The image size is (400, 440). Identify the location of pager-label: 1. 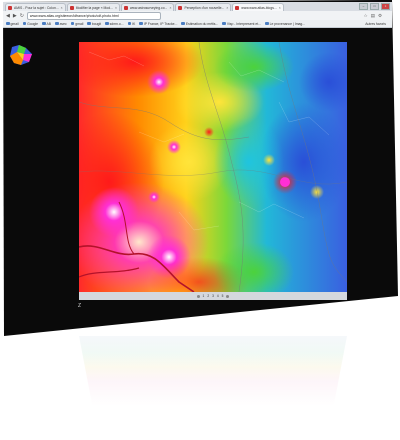
(204, 296).